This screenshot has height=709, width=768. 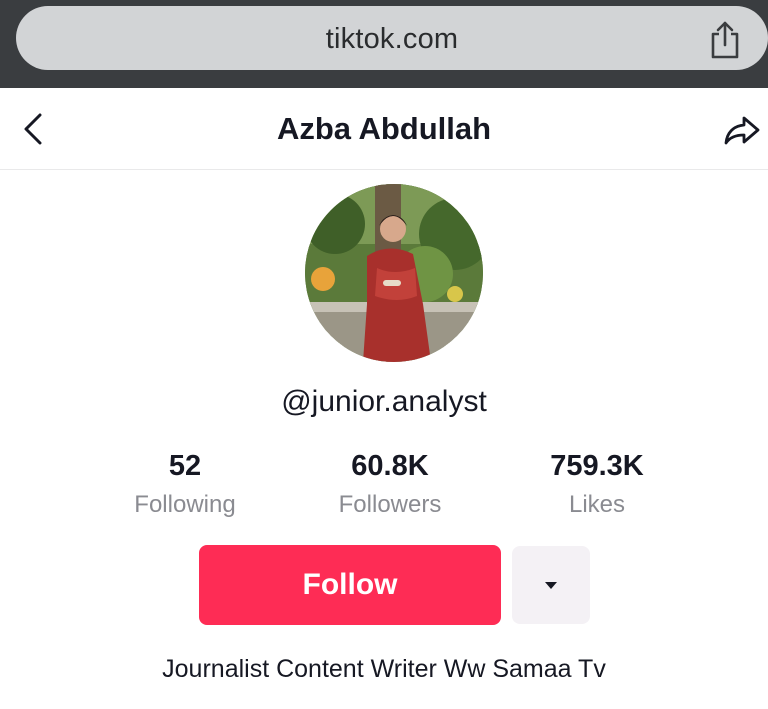 I want to click on profile-header: Azba Abdullah, so click(x=384, y=129).